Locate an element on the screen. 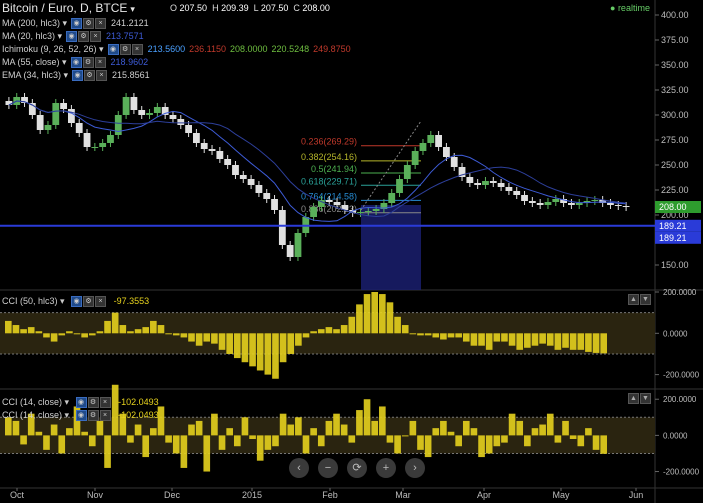  y-tick-label: 0.0000 is located at coordinates (675, 333).